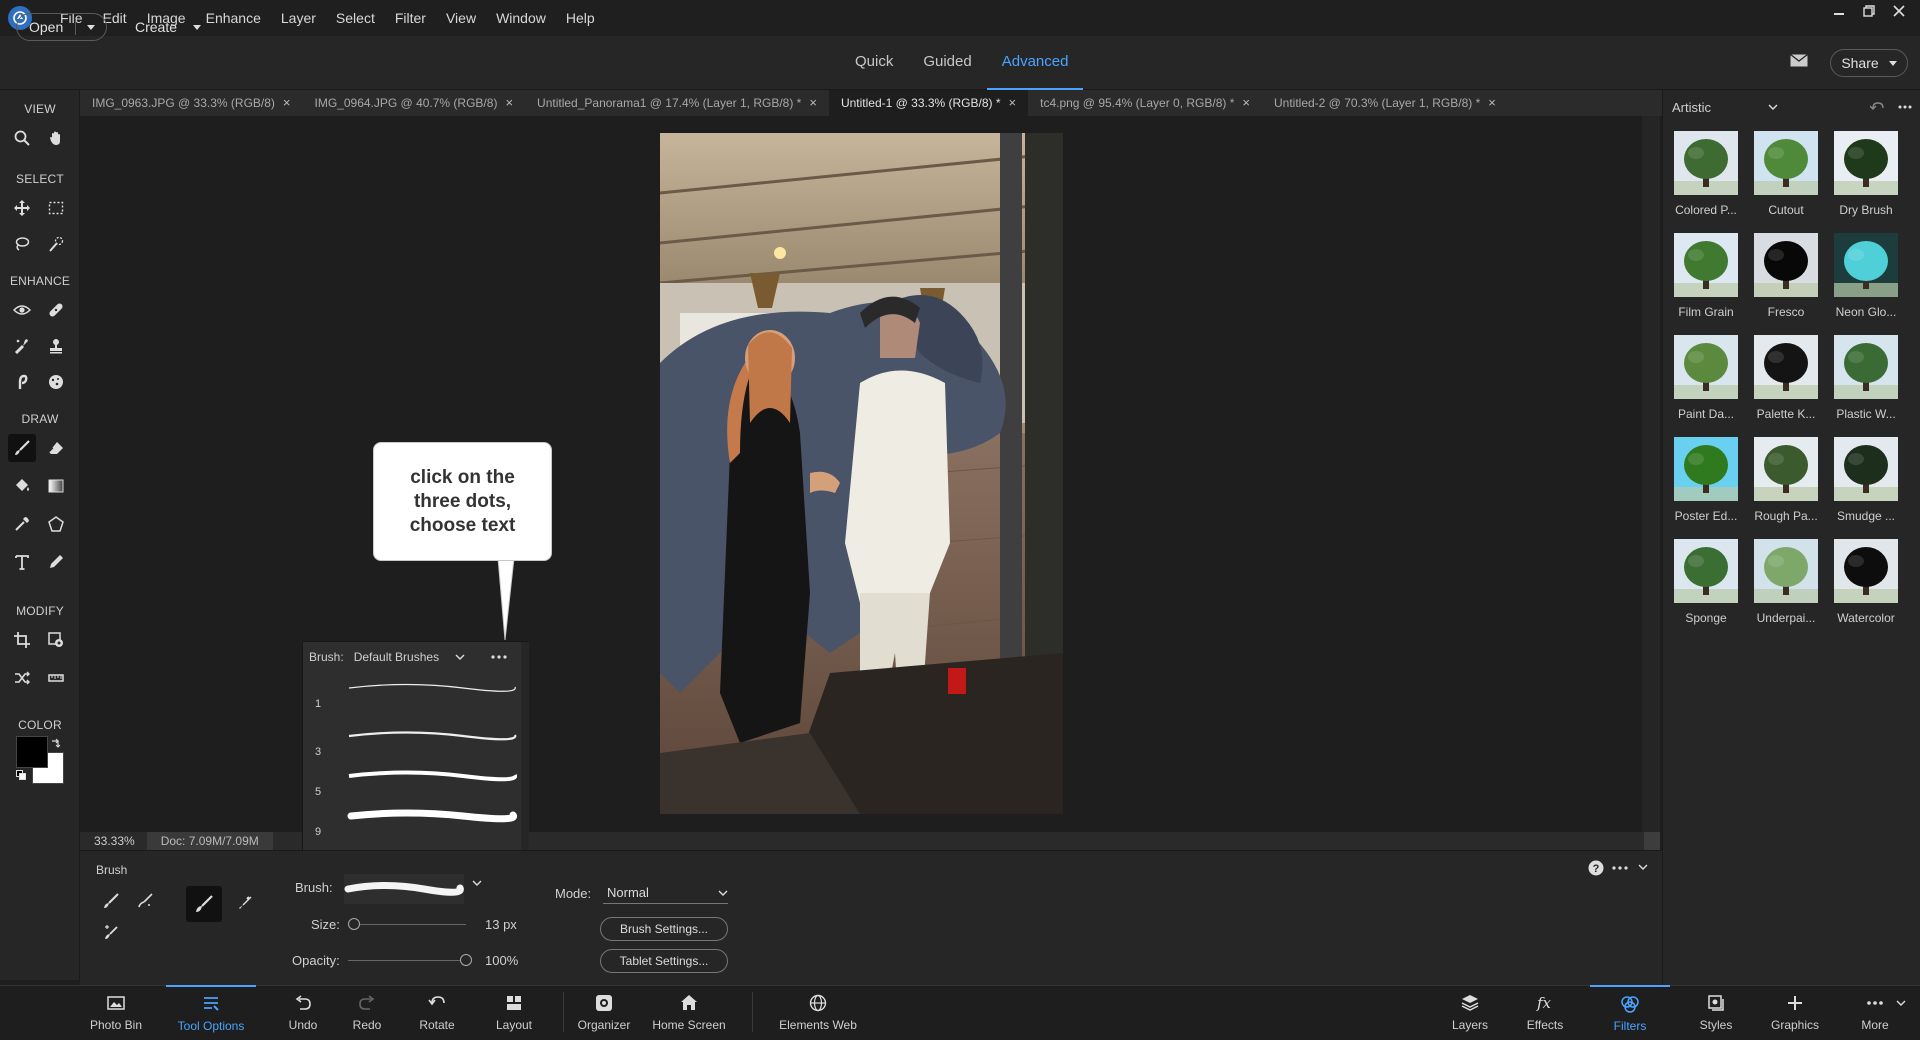 The image size is (1920, 1040). Describe the element at coordinates (1877, 107) in the screenshot. I see `reset-icon` at that location.